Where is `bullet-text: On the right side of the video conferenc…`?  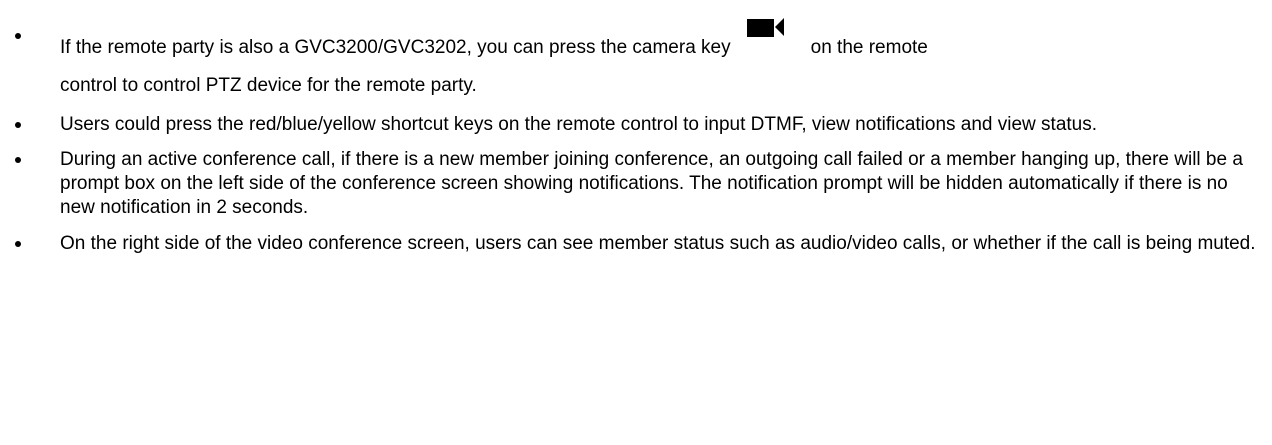
bullet-text: On the right side of the video conferenc… is located at coordinates (658, 243).